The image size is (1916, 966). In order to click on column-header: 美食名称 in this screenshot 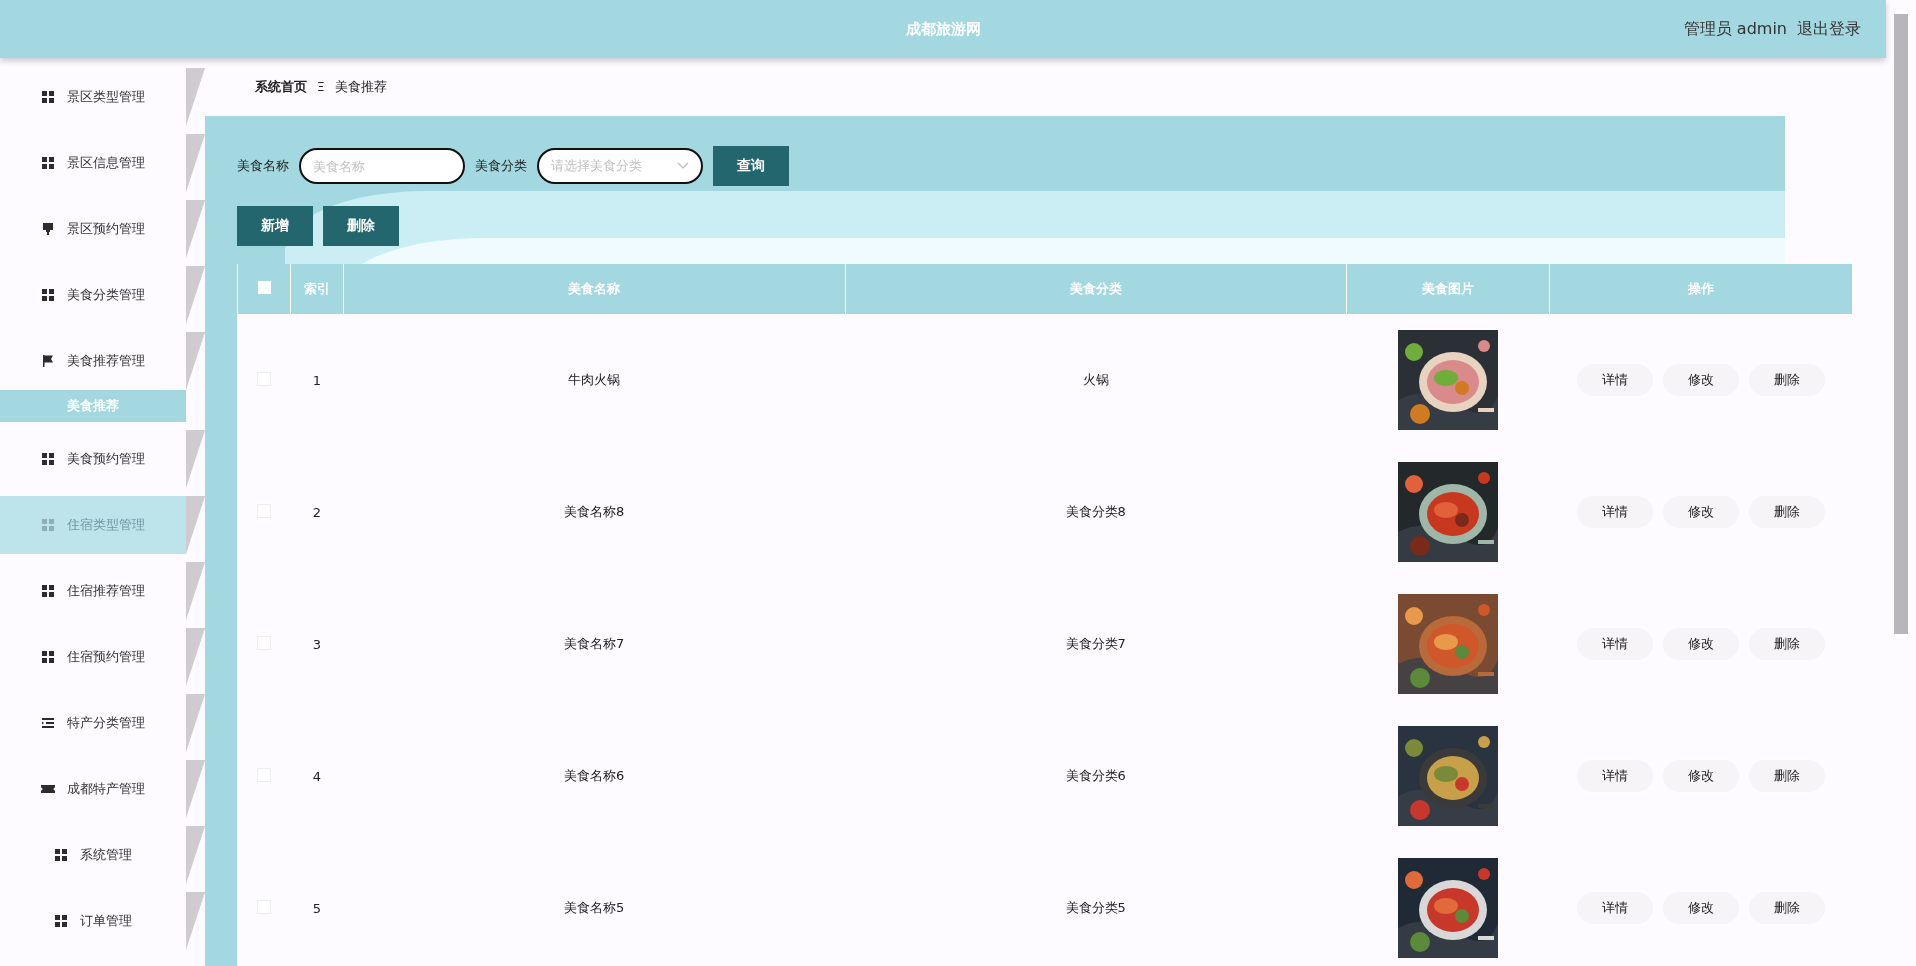, I will do `click(594, 289)`.